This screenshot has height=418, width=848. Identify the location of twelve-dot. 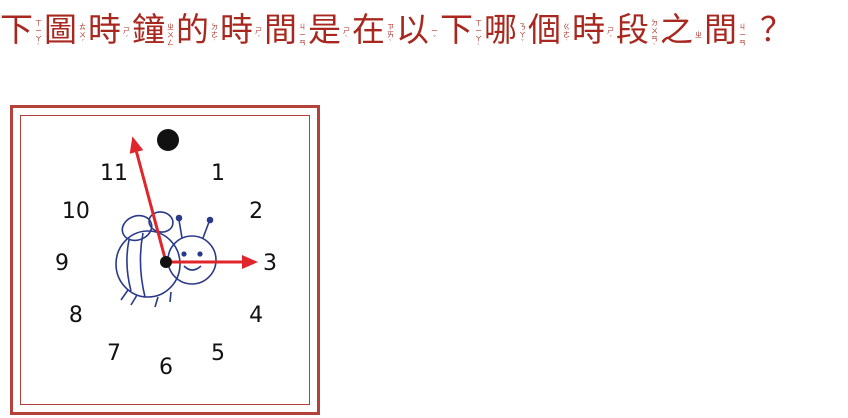
(168, 140).